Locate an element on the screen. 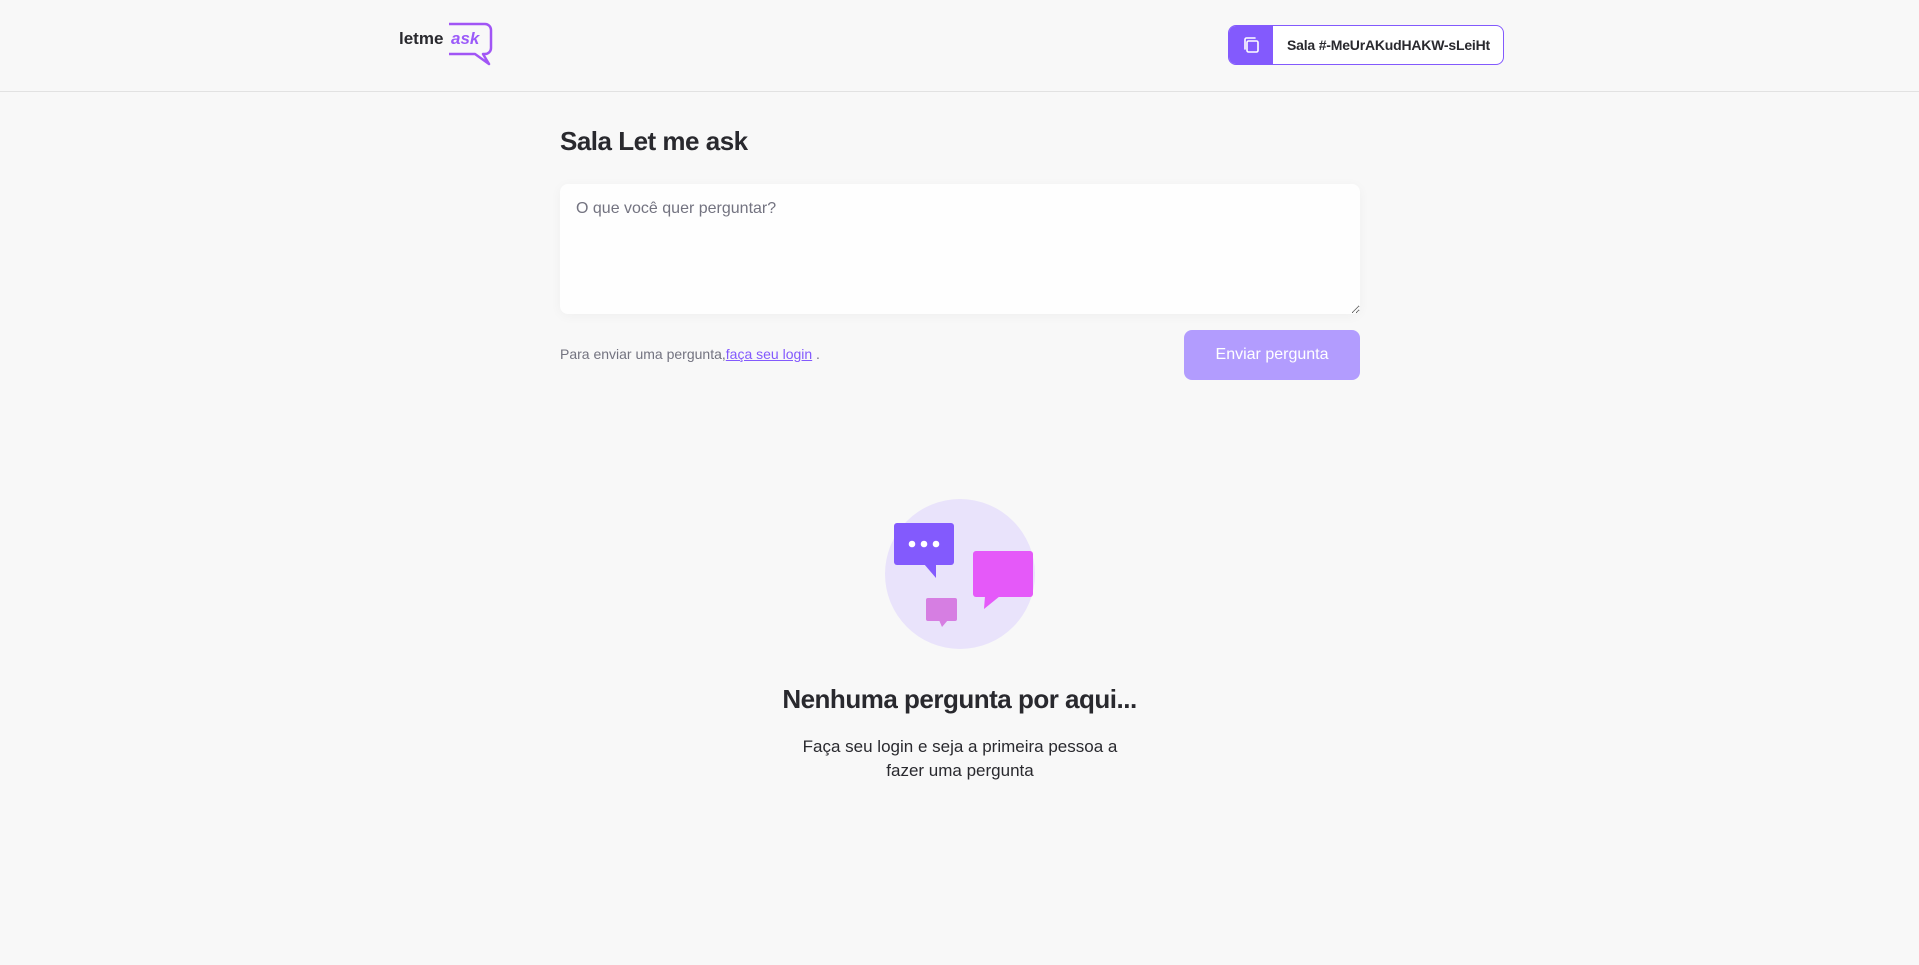 The height and width of the screenshot is (965, 1919). letmeask-logo: letme ask is located at coordinates (447, 44).